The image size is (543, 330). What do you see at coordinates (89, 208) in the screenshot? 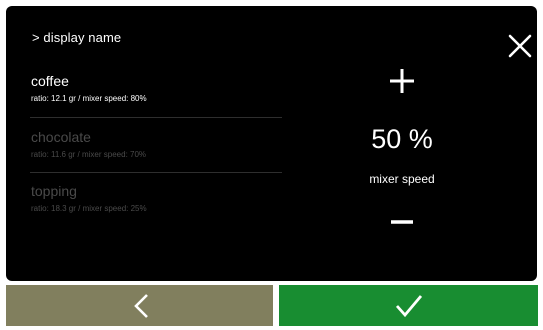
I see `product-detail: ratio: 18.3 gr / mixer speed: 25%` at bounding box center [89, 208].